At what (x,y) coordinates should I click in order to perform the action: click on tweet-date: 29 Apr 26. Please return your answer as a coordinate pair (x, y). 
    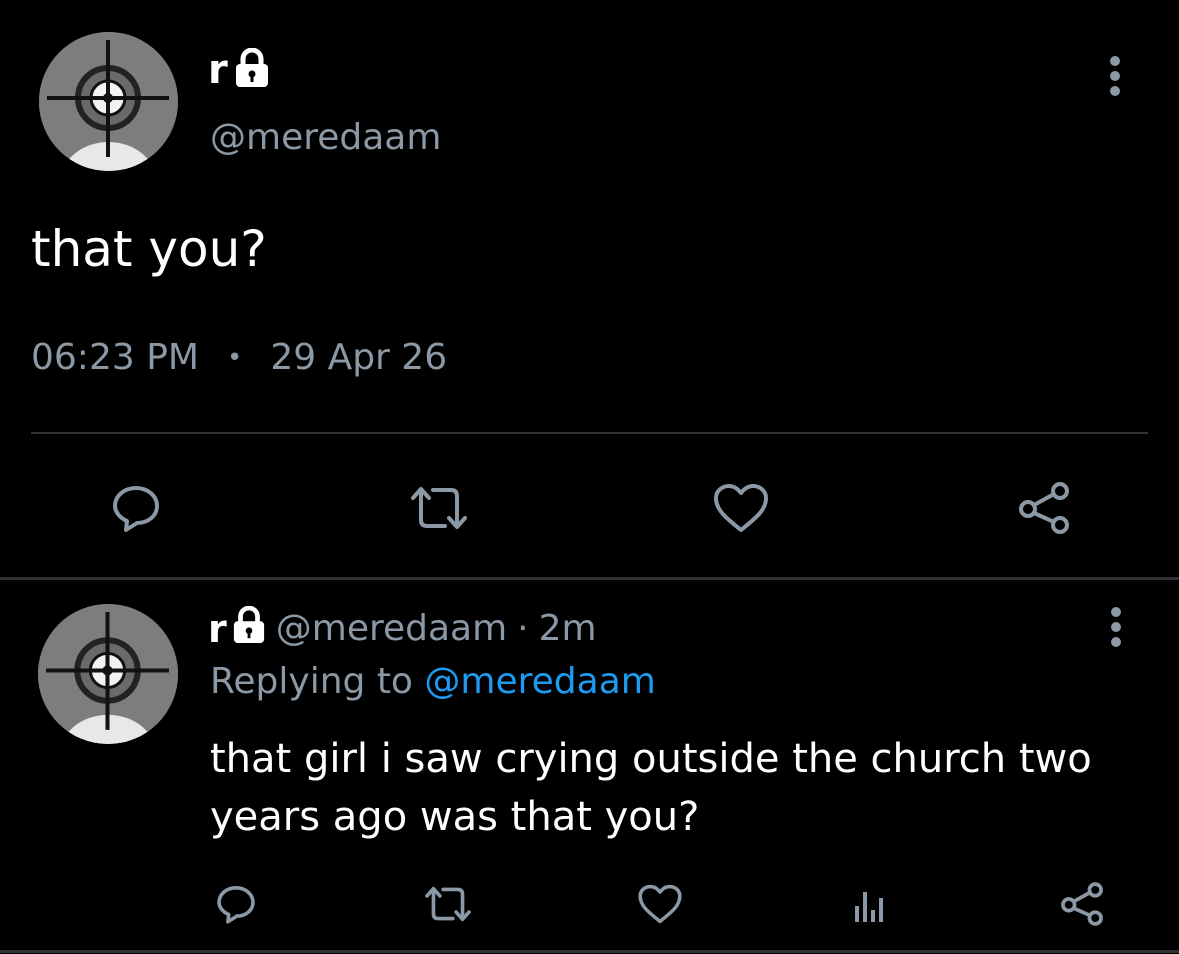
    Looking at the image, I should click on (359, 357).